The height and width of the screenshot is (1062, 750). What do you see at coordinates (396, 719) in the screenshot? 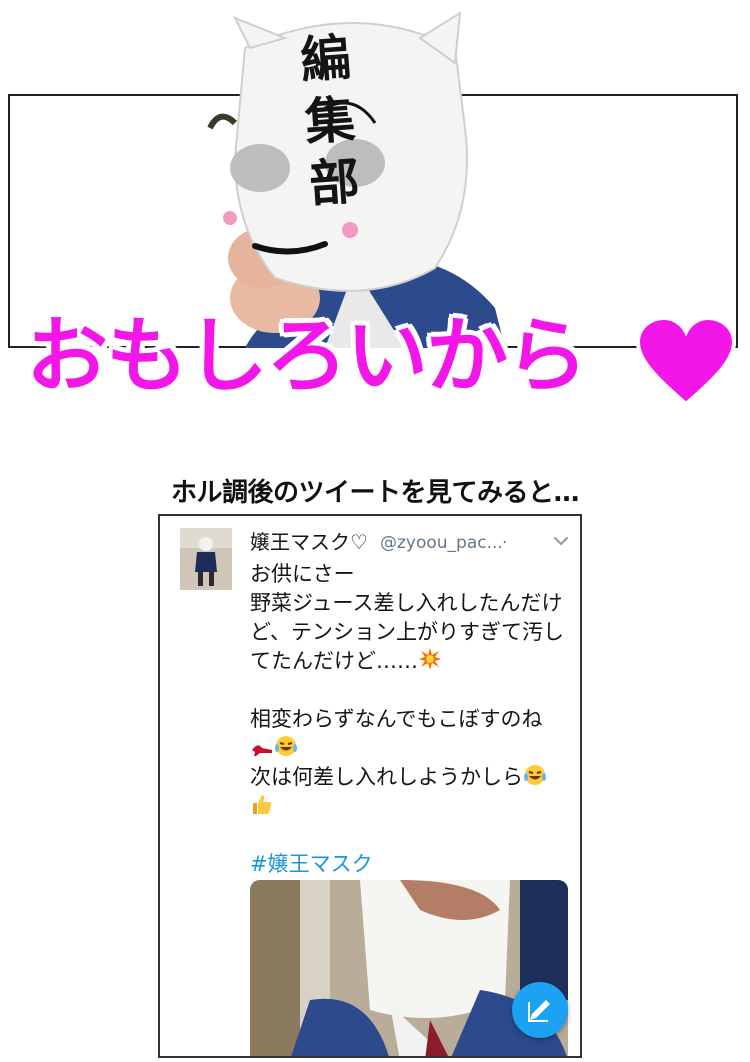
I see `tweet-line-5: 相変わらずなんでもこぼすのね` at bounding box center [396, 719].